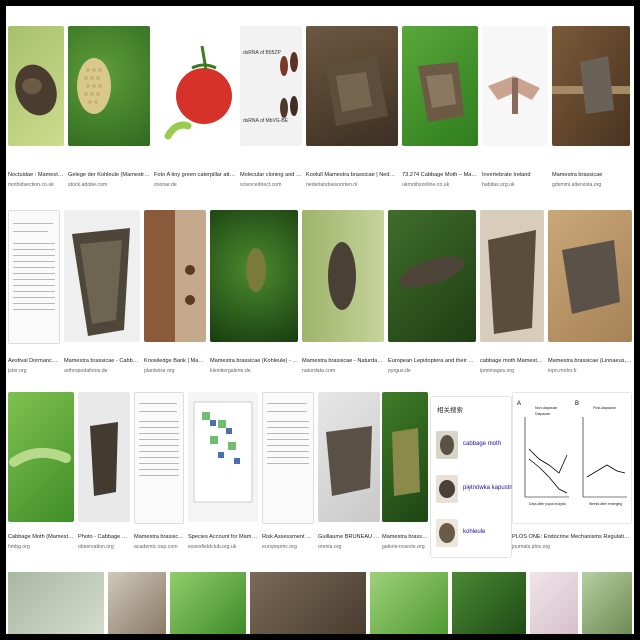  What do you see at coordinates (41, 547) in the screenshot?
I see `result-domain: hmbg.org` at bounding box center [41, 547].